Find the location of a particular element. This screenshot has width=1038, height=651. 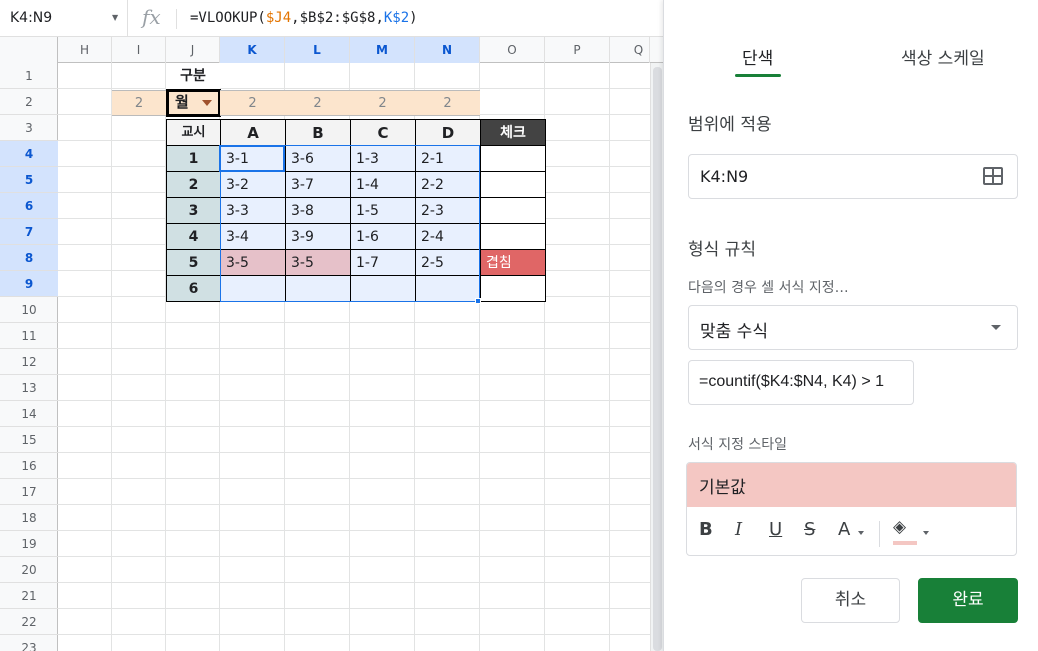

row-header: 23 is located at coordinates (29, 643).